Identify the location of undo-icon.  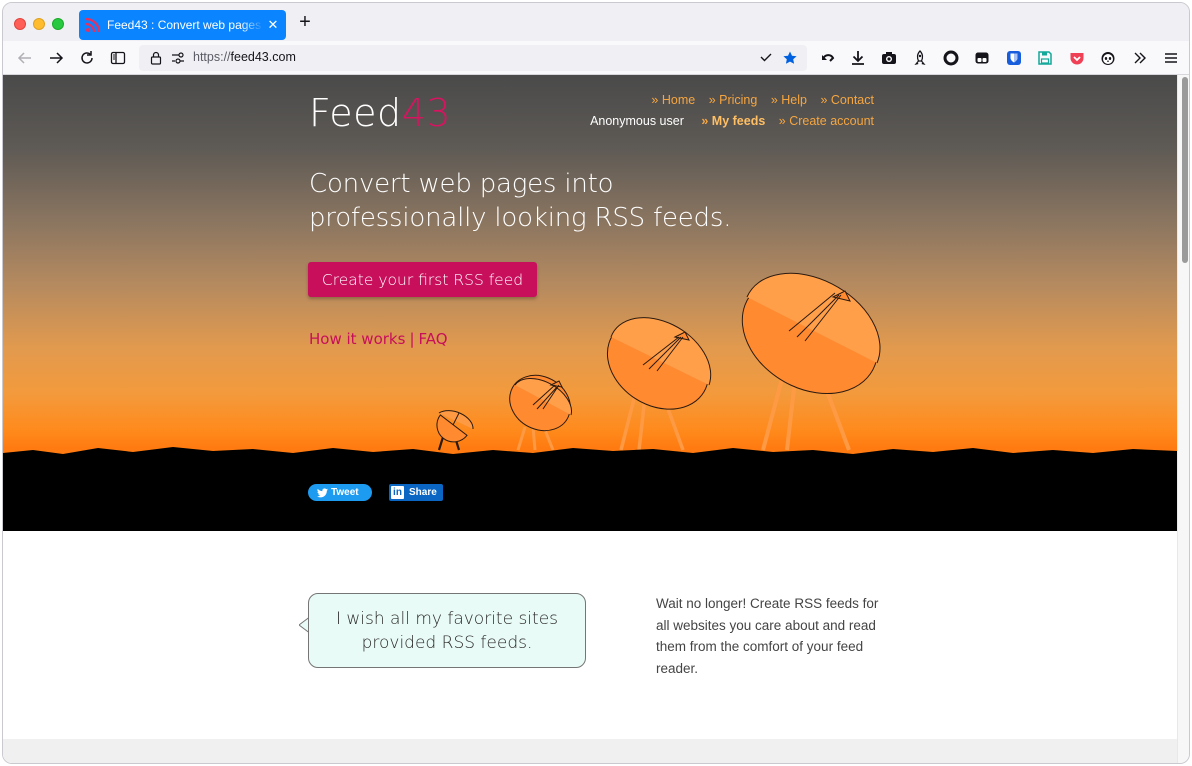
(828, 58).